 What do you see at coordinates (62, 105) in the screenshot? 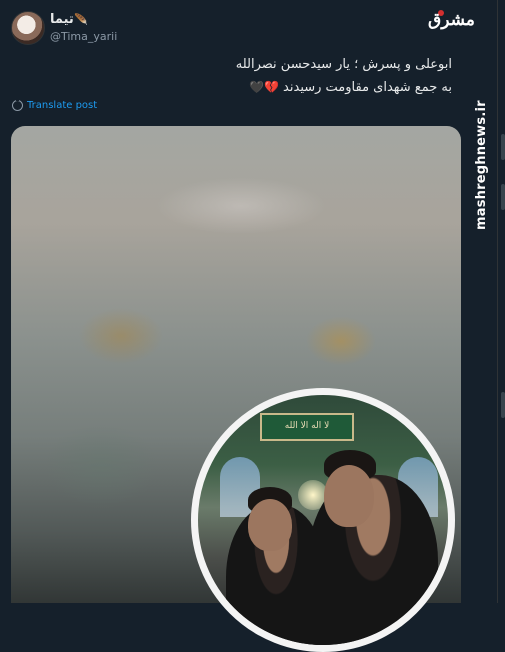
I see `translate-label: Translate post` at bounding box center [62, 105].